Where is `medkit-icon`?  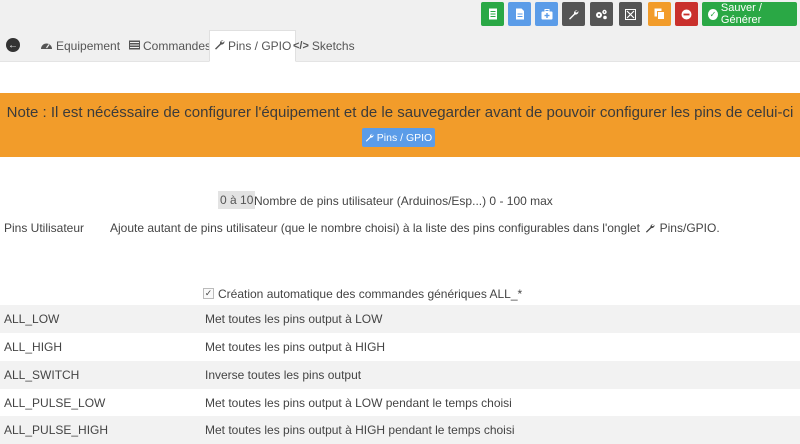
medkit-icon is located at coordinates (546, 14).